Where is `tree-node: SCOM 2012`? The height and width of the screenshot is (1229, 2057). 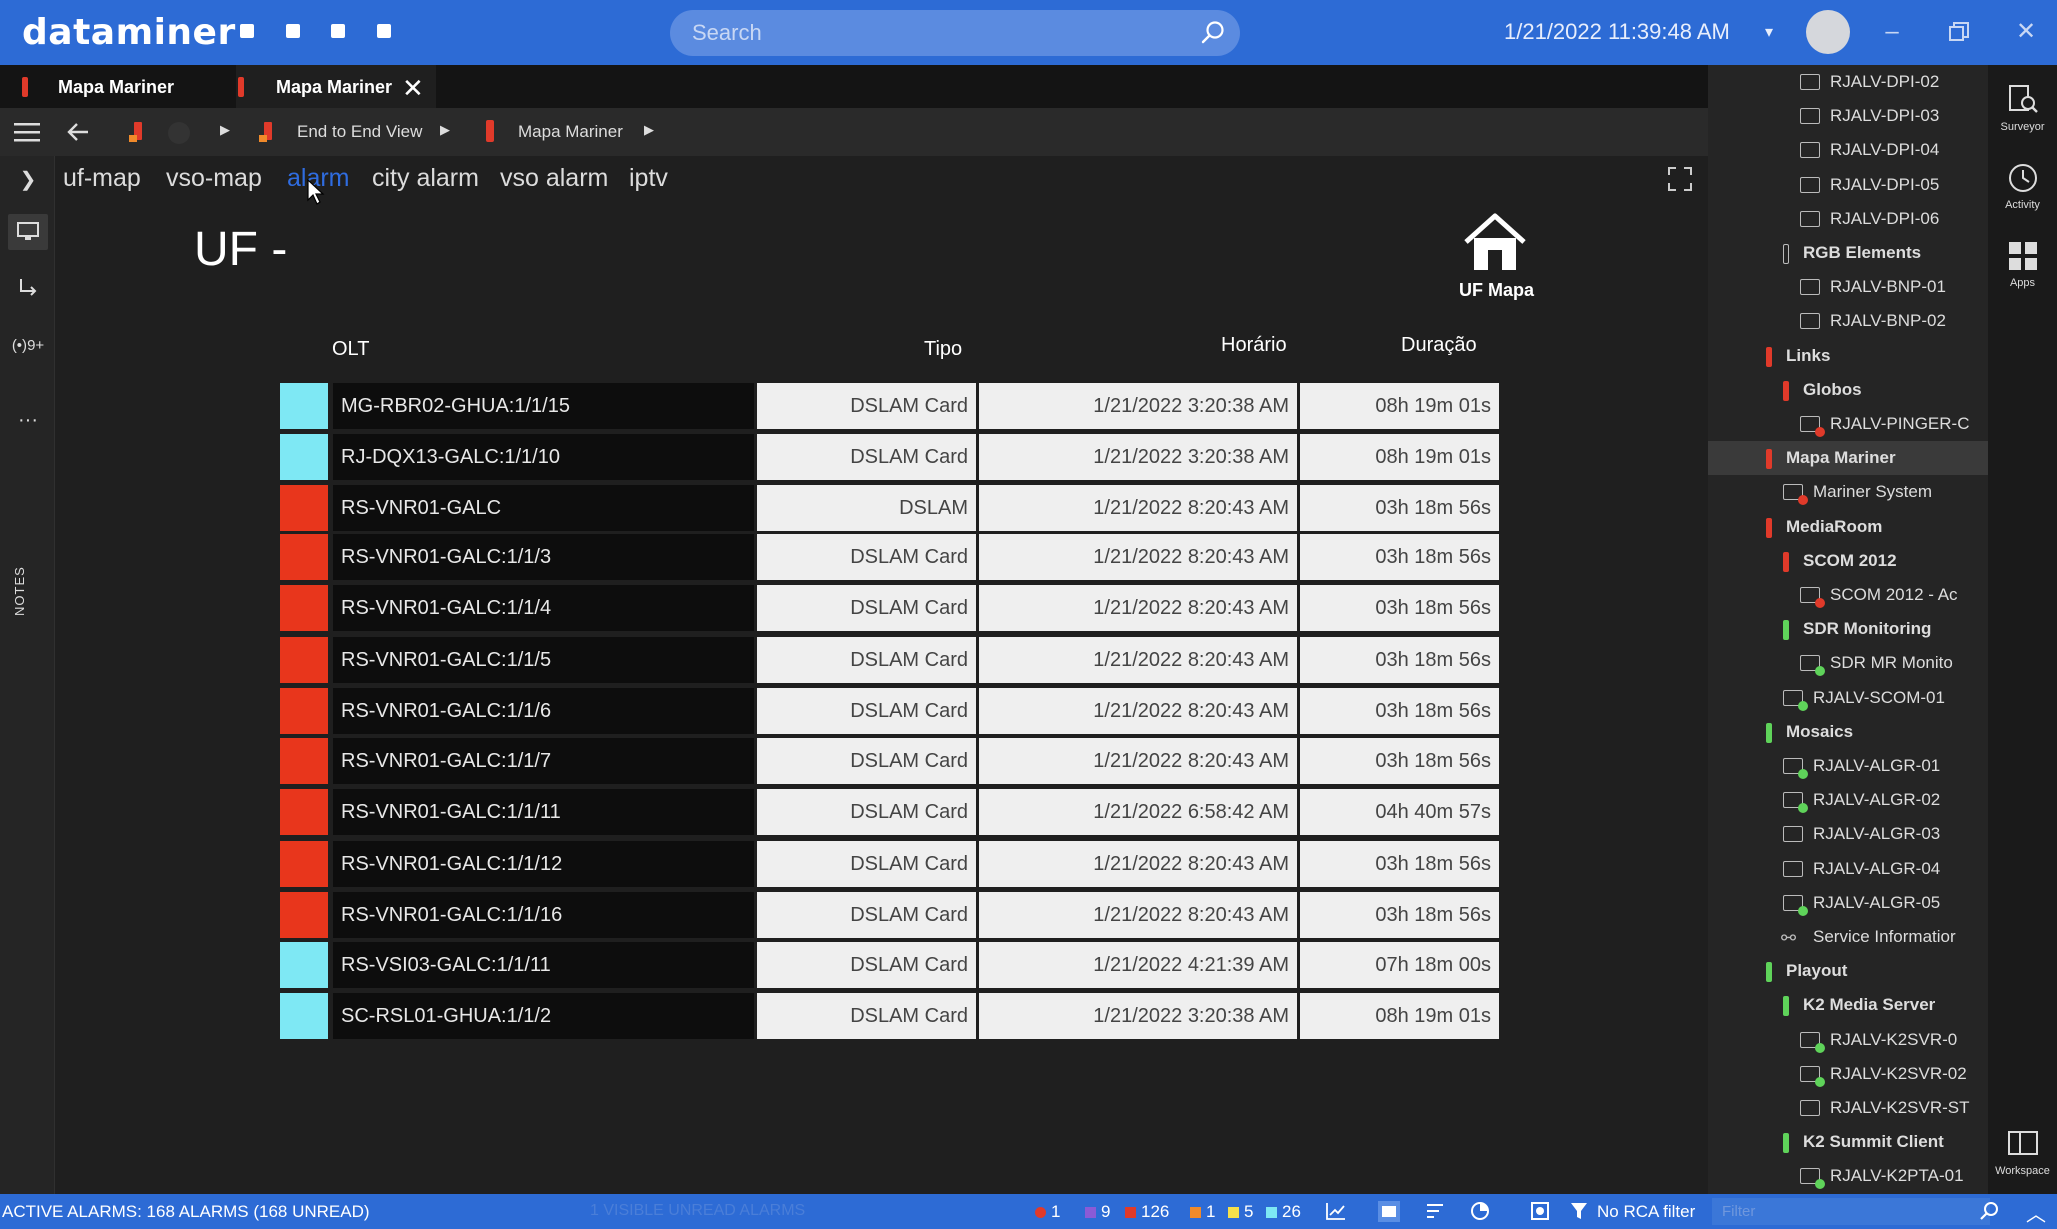 tree-node: SCOM 2012 is located at coordinates (1848, 561).